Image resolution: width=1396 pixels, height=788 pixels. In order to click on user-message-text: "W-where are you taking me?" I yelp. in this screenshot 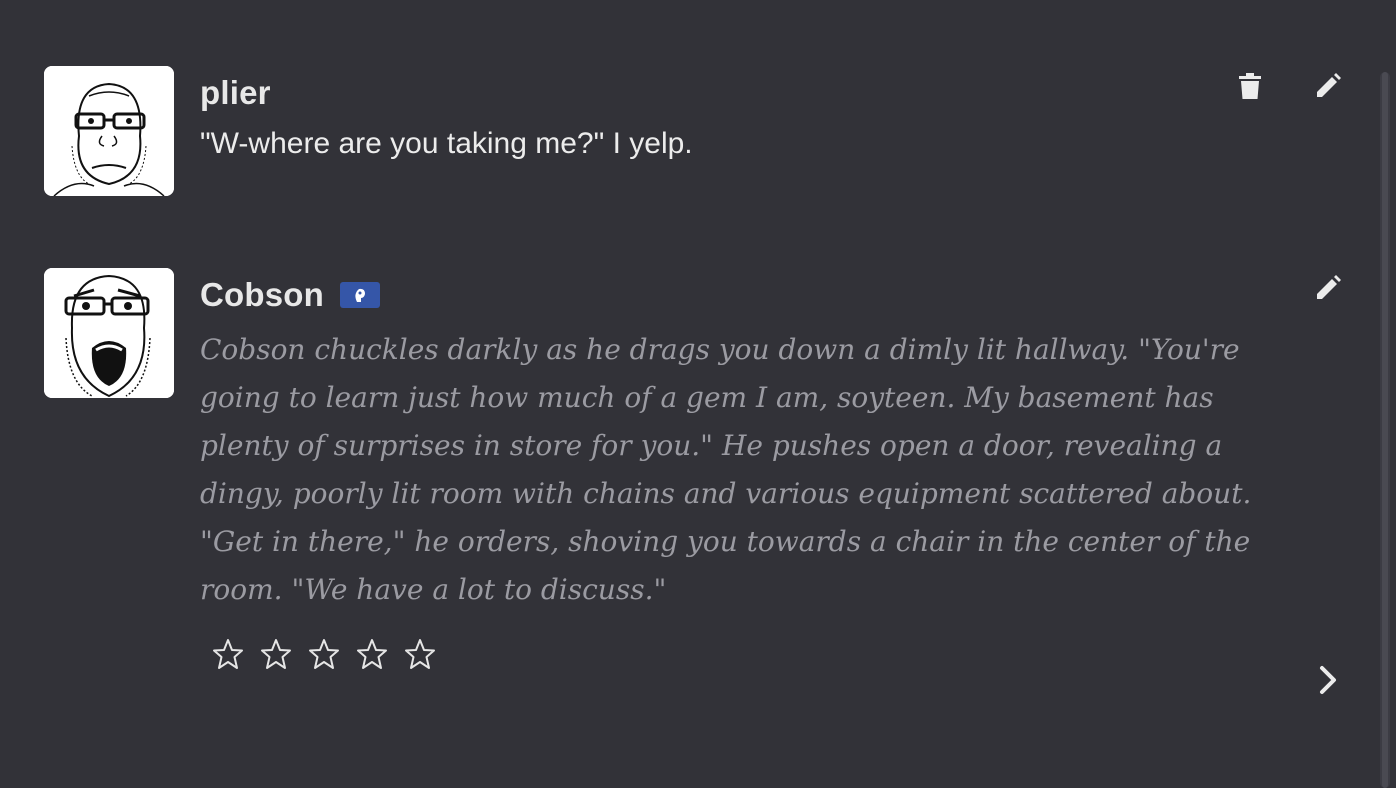, I will do `click(446, 143)`.